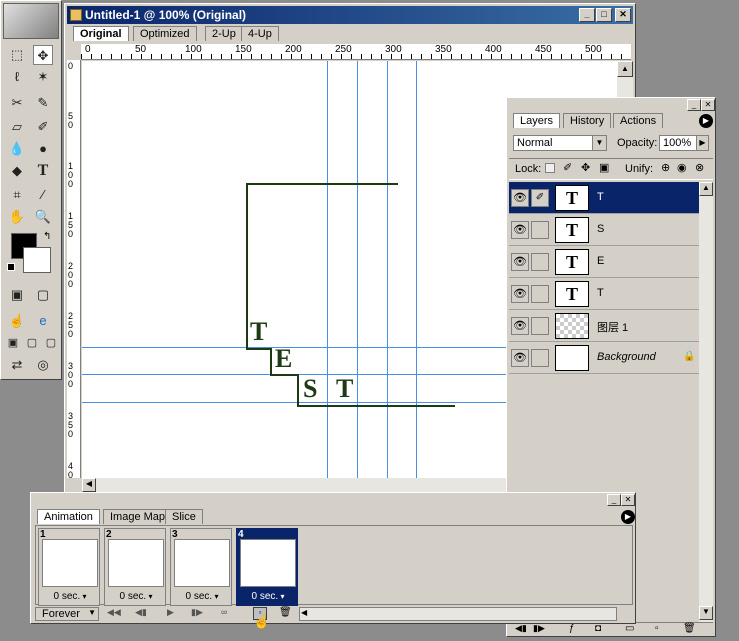 This screenshot has width=739, height=641. I want to click on marquee-tool-icon: ⬚, so click(17, 55).